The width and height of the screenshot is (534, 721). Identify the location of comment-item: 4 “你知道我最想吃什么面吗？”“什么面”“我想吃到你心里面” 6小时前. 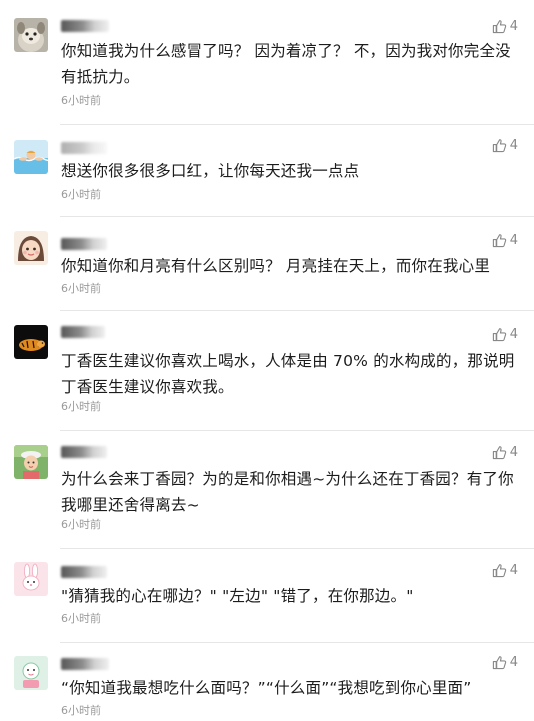
(267, 681).